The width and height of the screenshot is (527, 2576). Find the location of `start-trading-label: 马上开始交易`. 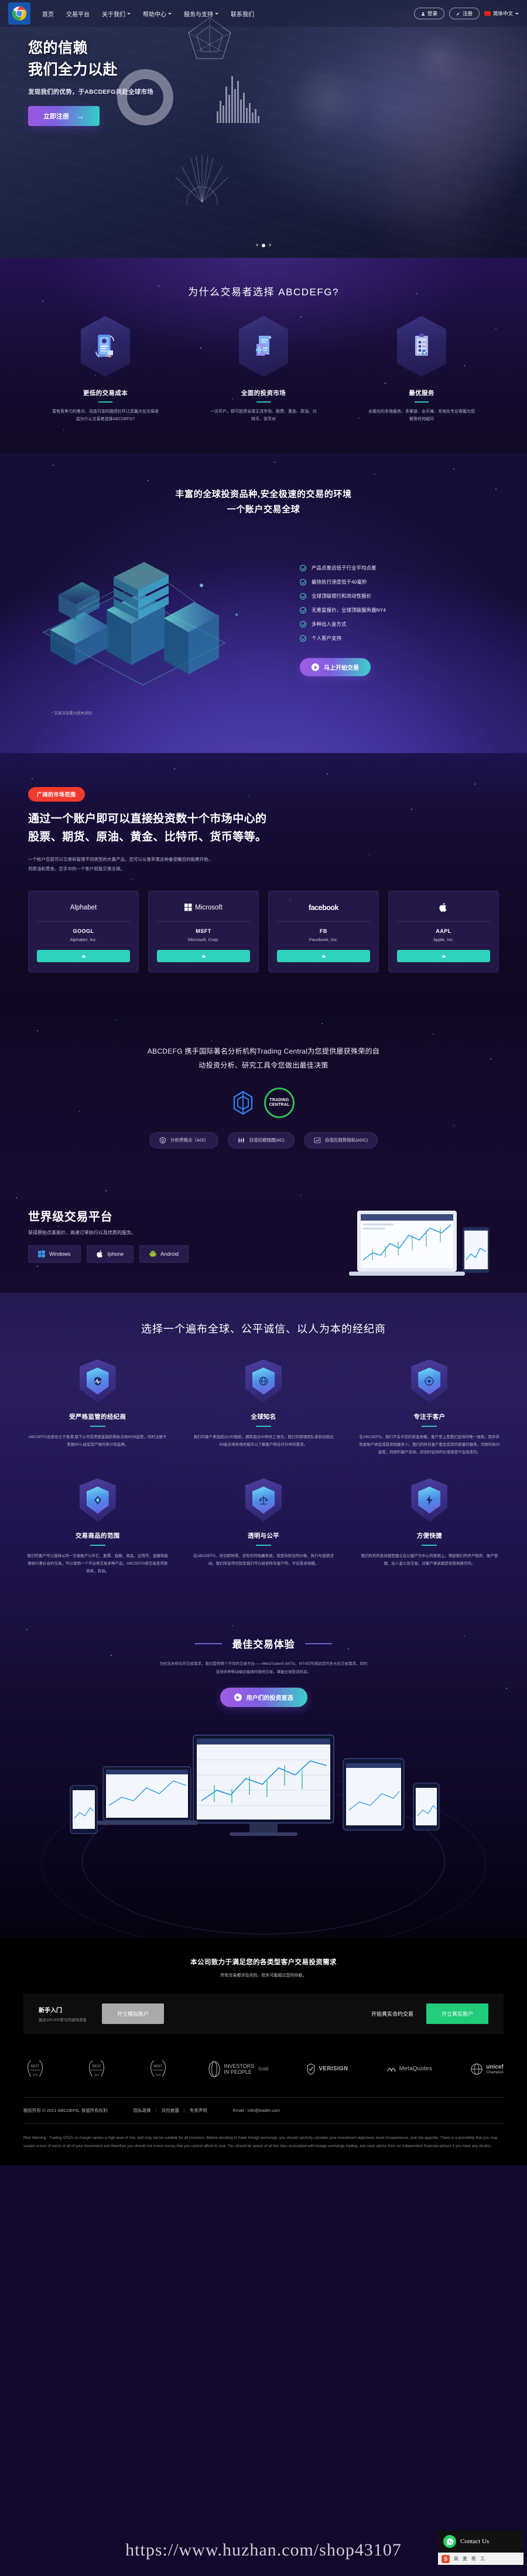

start-trading-label: 马上开始交易 is located at coordinates (342, 668).